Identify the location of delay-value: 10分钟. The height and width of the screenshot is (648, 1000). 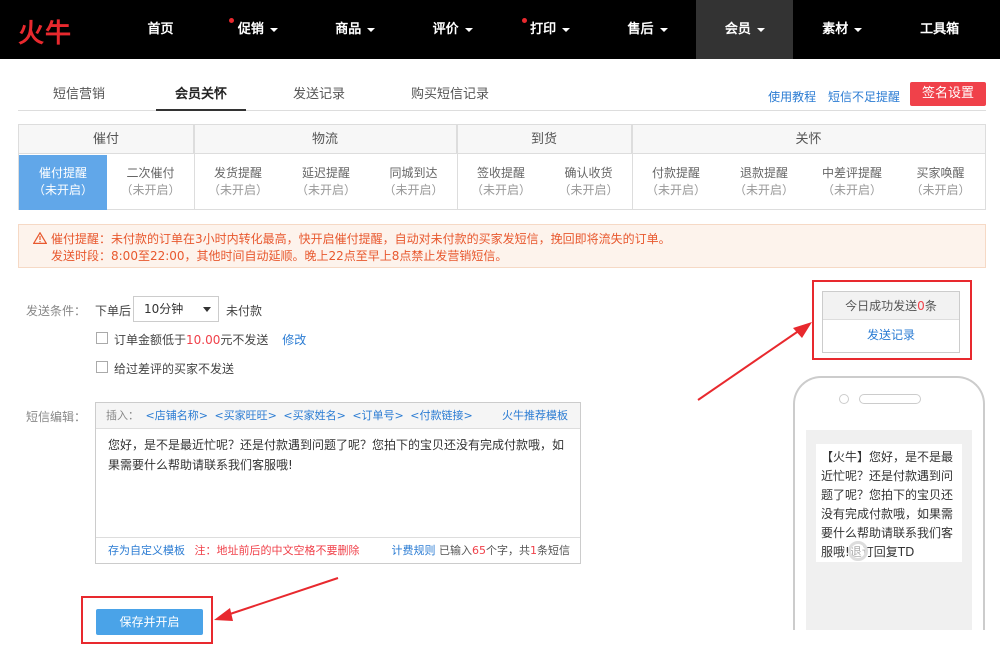
(164, 309).